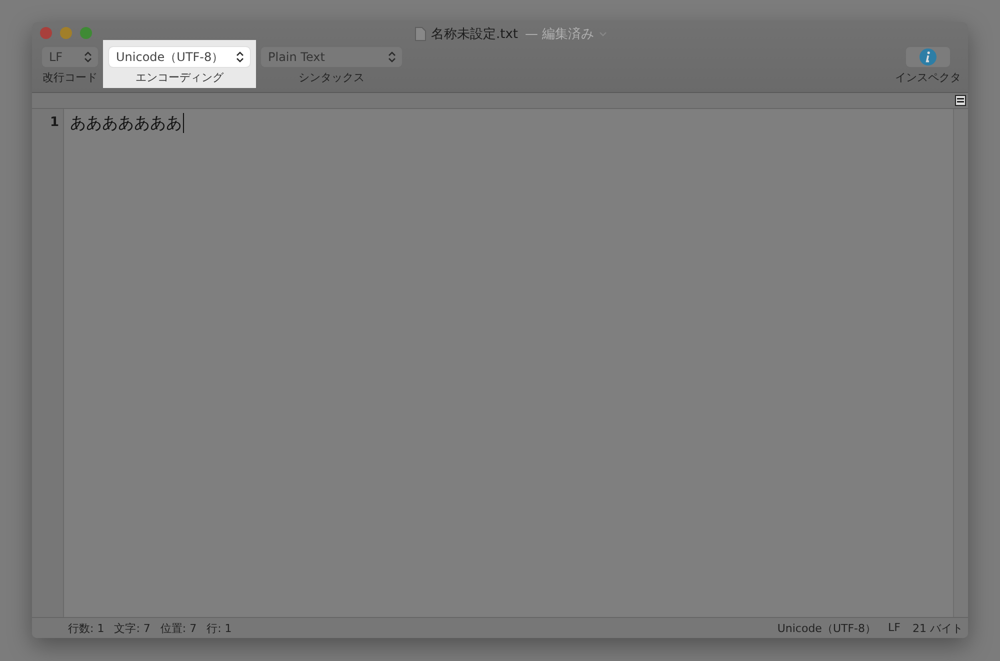  I want to click on toolbar-label: シンタックス, so click(331, 77).